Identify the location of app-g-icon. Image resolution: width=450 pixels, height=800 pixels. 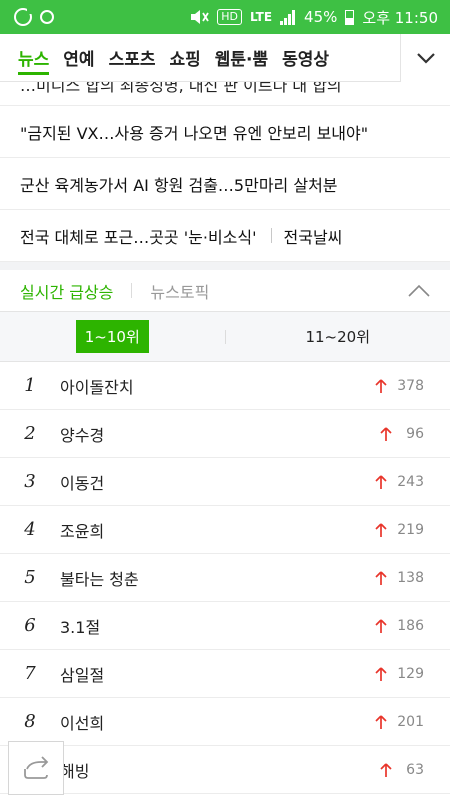
(23, 17).